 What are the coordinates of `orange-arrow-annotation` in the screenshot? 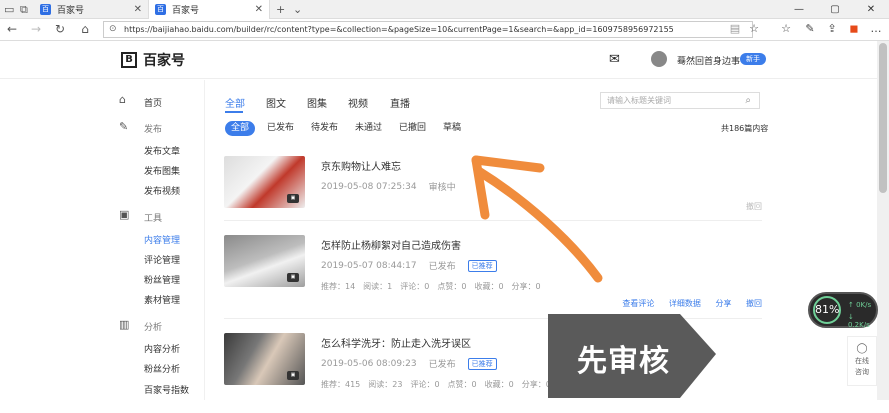 It's located at (537, 219).